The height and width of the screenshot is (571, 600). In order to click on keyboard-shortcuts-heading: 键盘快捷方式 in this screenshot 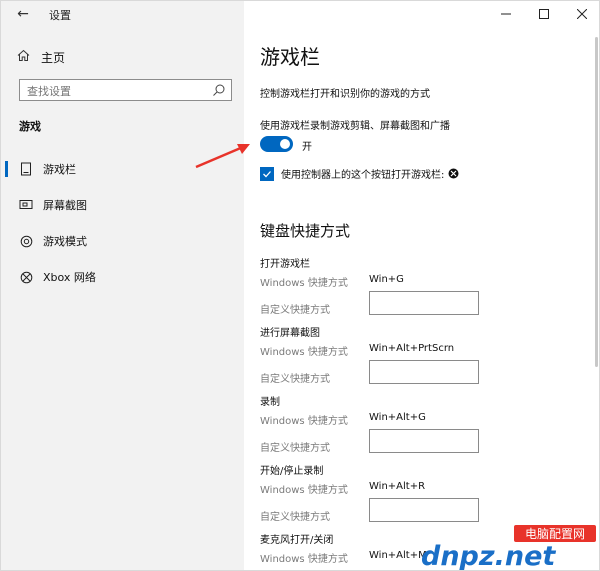, I will do `click(305, 231)`.